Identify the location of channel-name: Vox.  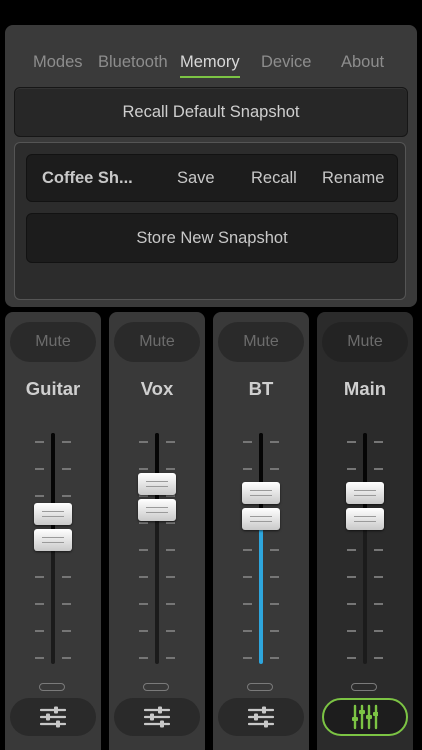
(157, 388).